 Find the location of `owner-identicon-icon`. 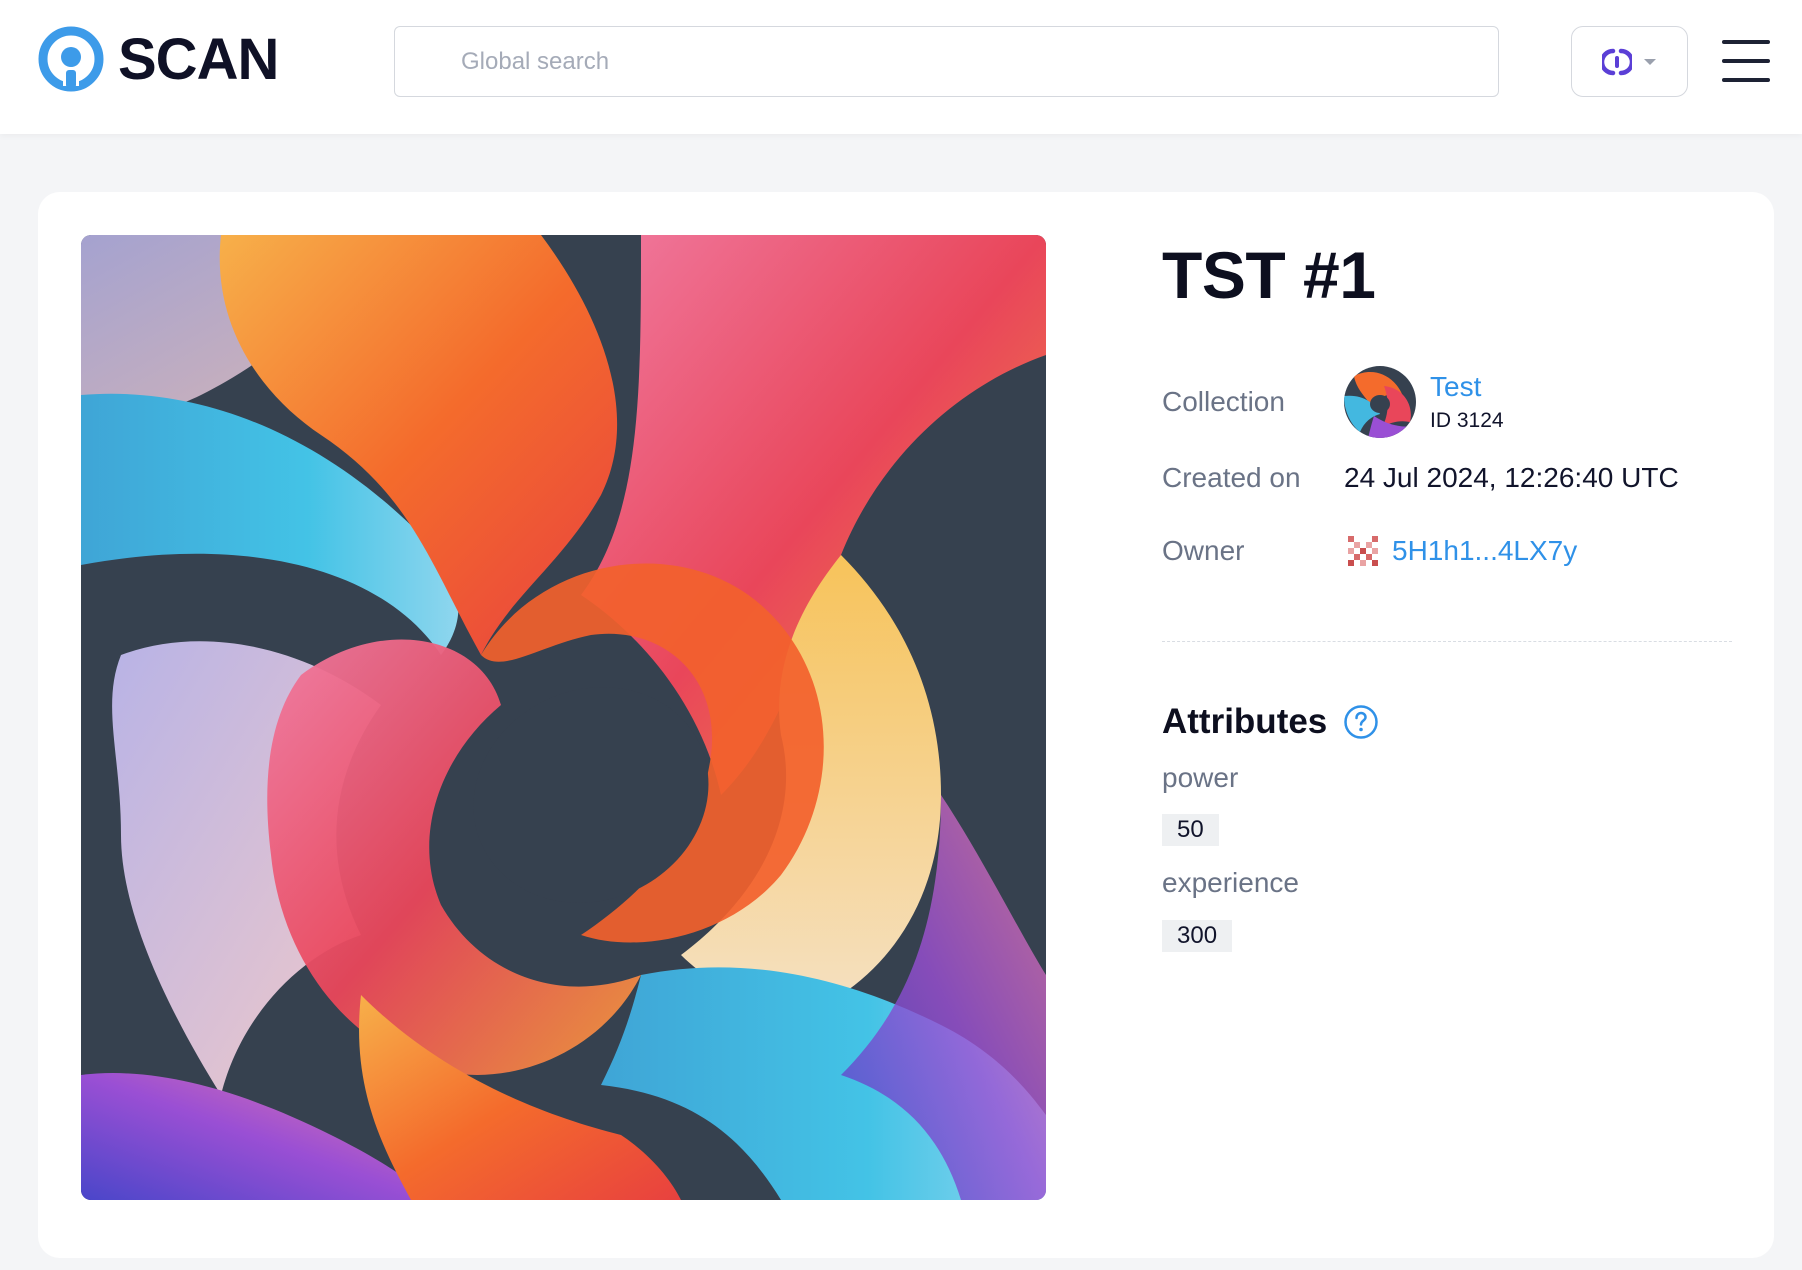

owner-identicon-icon is located at coordinates (1363, 551).